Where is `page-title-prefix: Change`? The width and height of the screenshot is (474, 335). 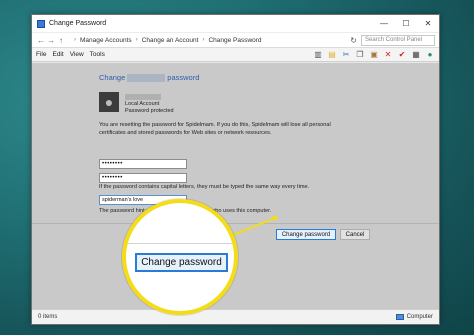 page-title-prefix: Change is located at coordinates (112, 77).